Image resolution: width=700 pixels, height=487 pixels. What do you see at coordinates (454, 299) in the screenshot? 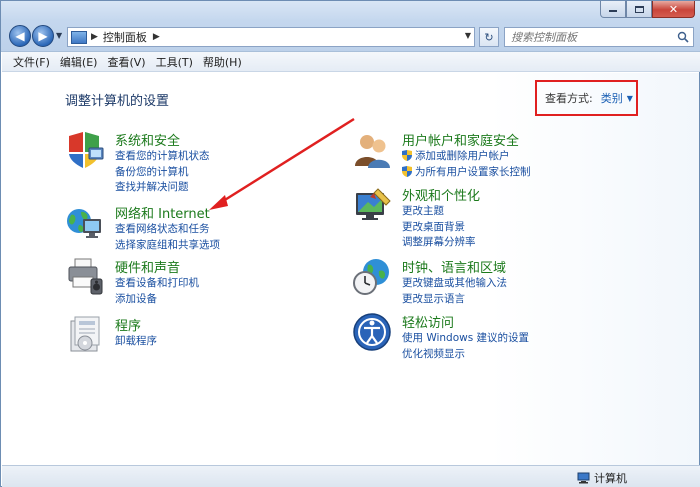
I see `link-change-display-language: 更改显示语言` at bounding box center [454, 299].